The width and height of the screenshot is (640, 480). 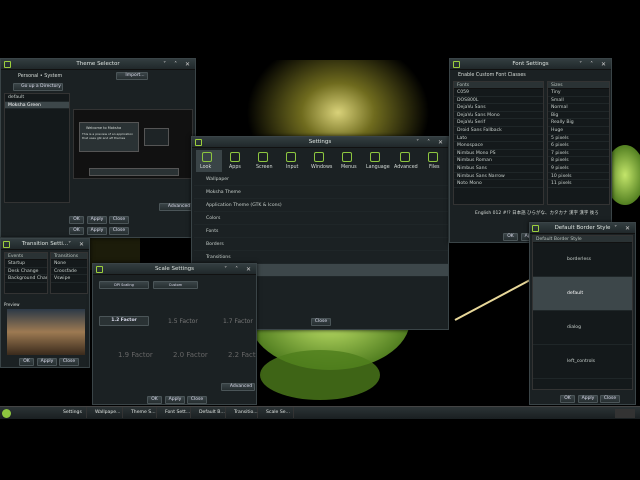 I want to click on list-item: Vswipe, so click(x=69, y=279).